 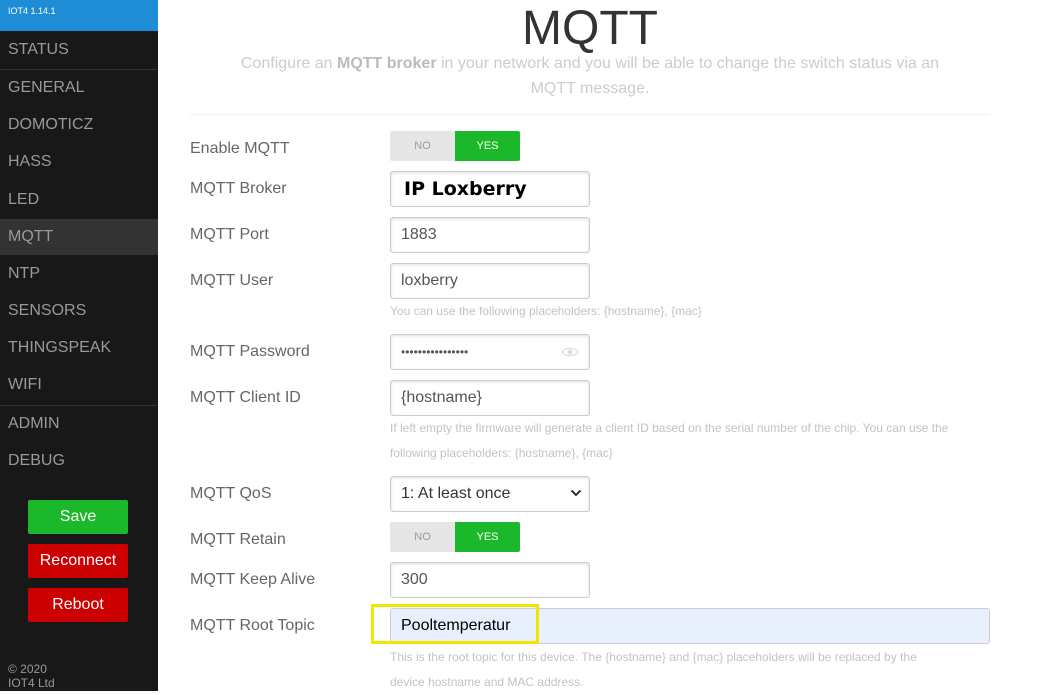 I want to click on annotation-highlight-box, so click(x=455, y=624).